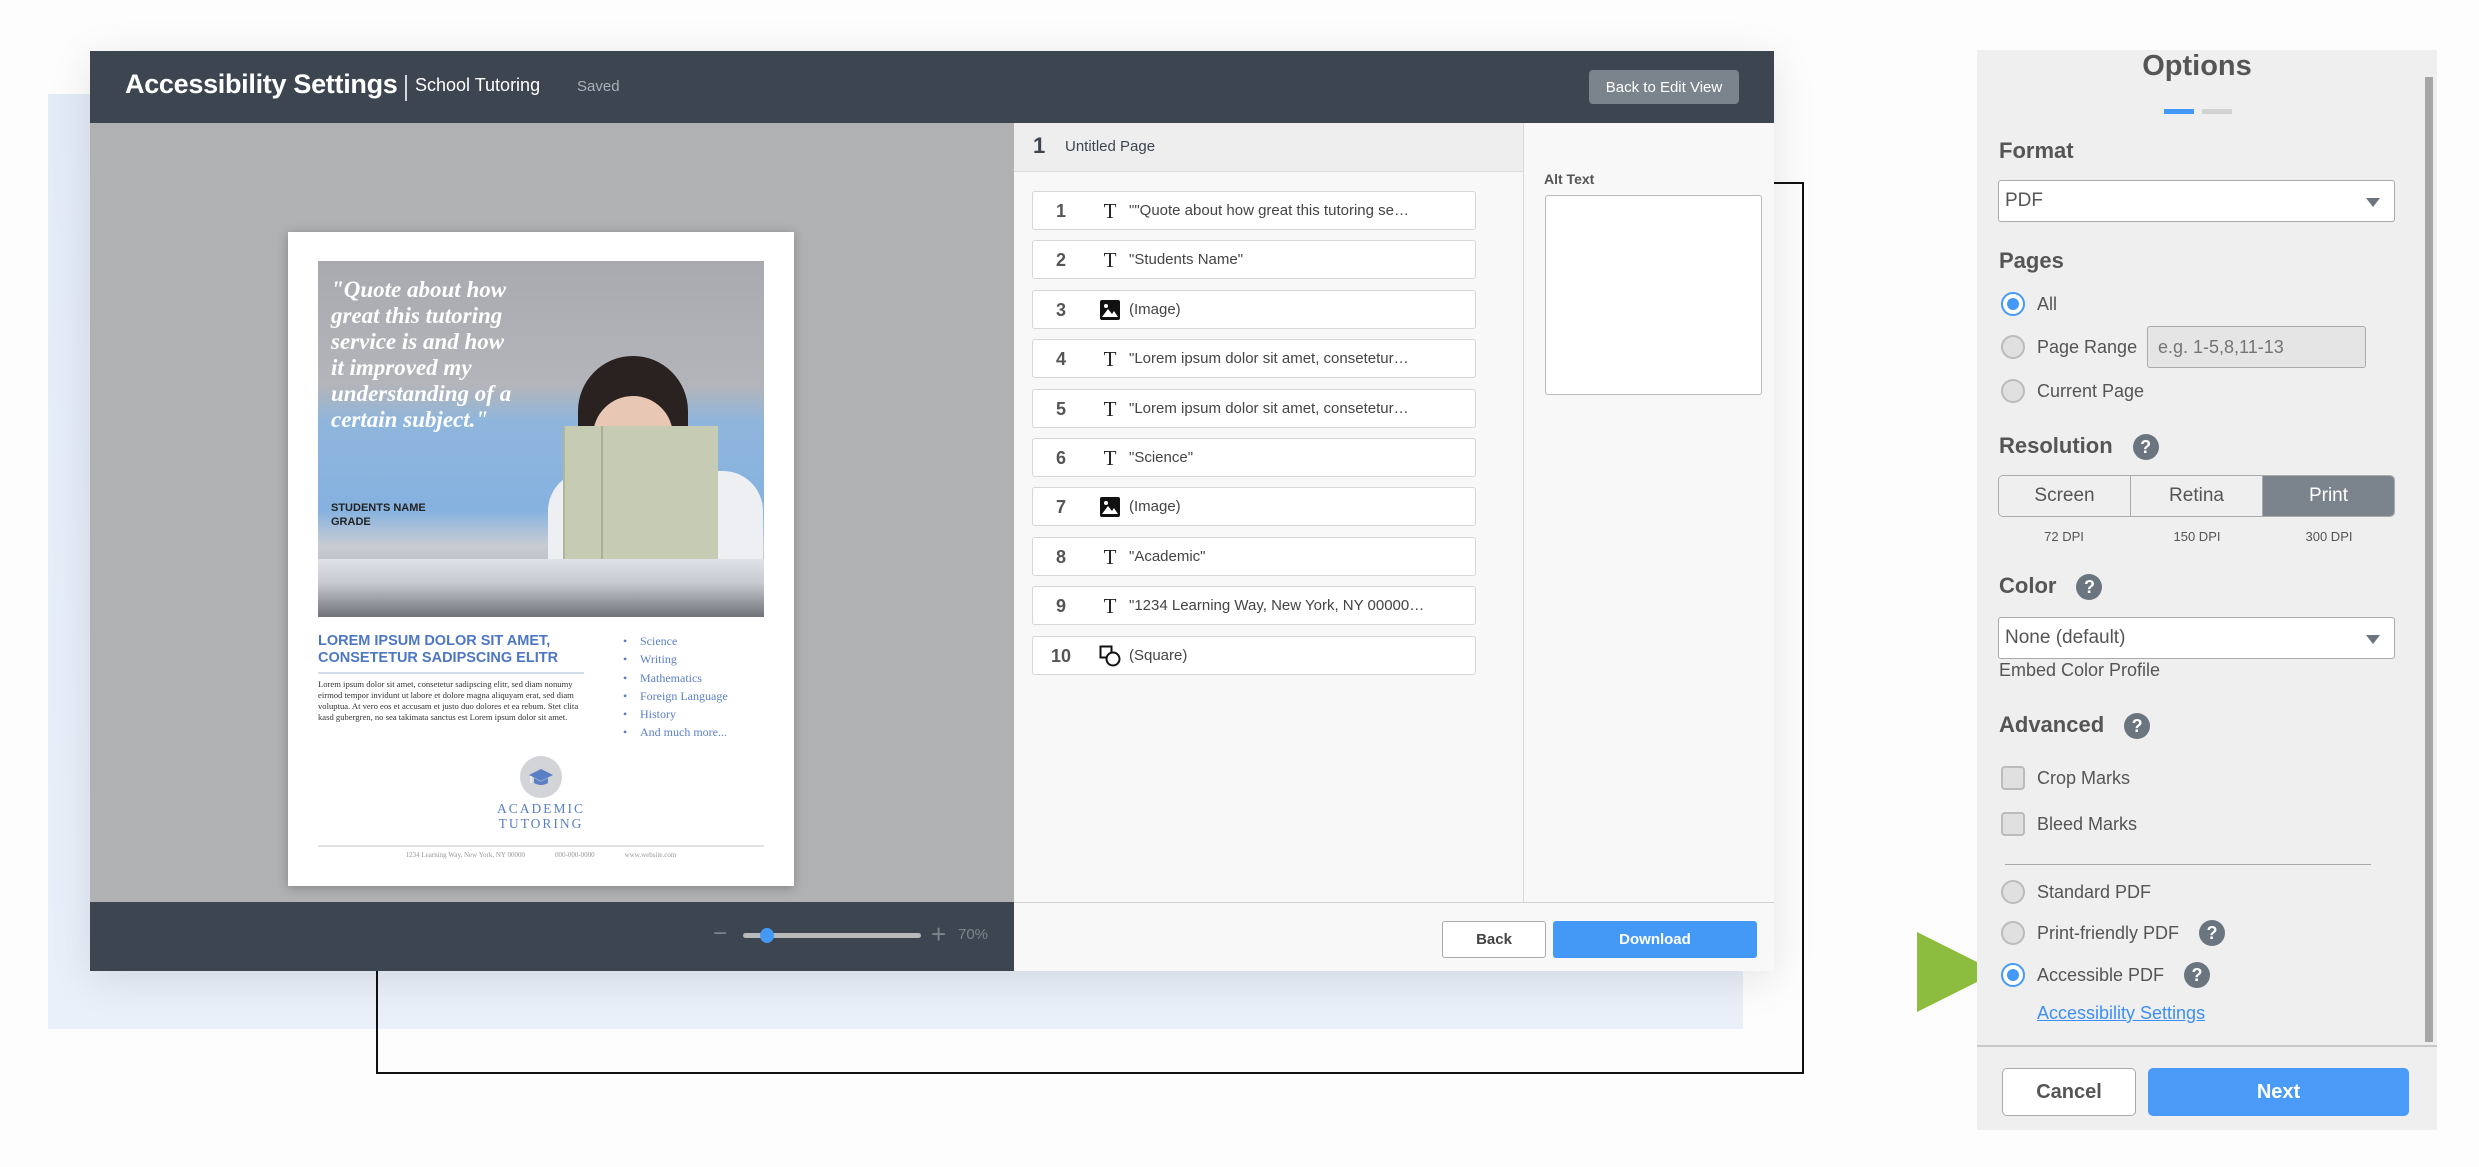  Describe the element at coordinates (1254, 556) in the screenshot. I see `element-list-item: 8 T "Academic"` at that location.